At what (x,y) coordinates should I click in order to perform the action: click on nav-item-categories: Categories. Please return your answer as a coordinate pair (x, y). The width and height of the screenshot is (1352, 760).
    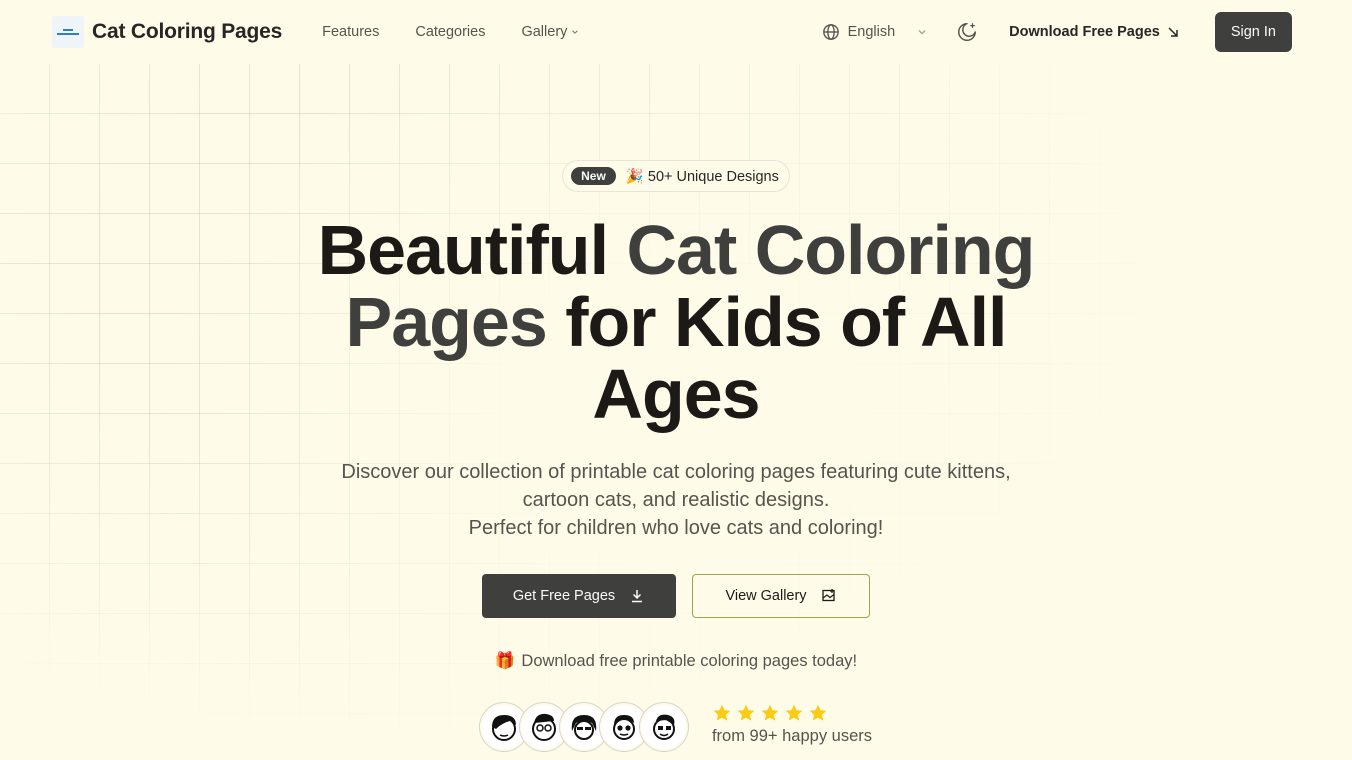
    Looking at the image, I should click on (450, 32).